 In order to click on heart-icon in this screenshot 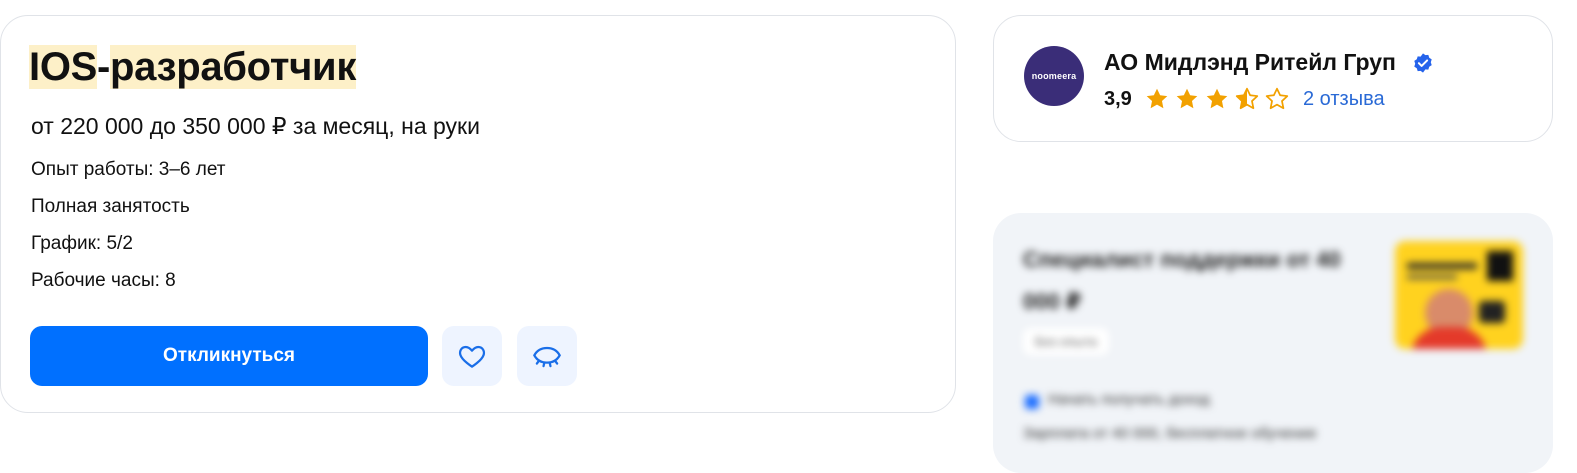, I will do `click(472, 356)`.